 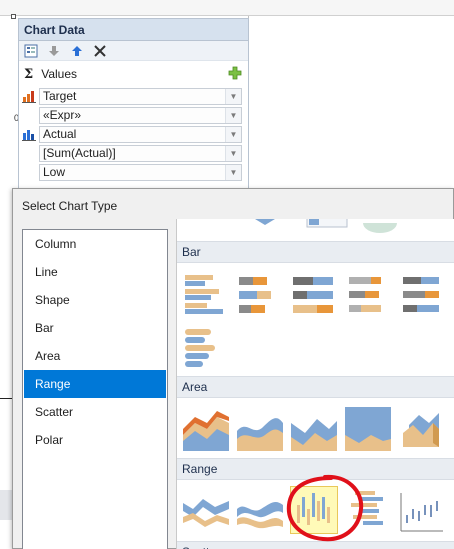 I want to click on bar-stacked-100-thumbnail, so click(x=314, y=294).